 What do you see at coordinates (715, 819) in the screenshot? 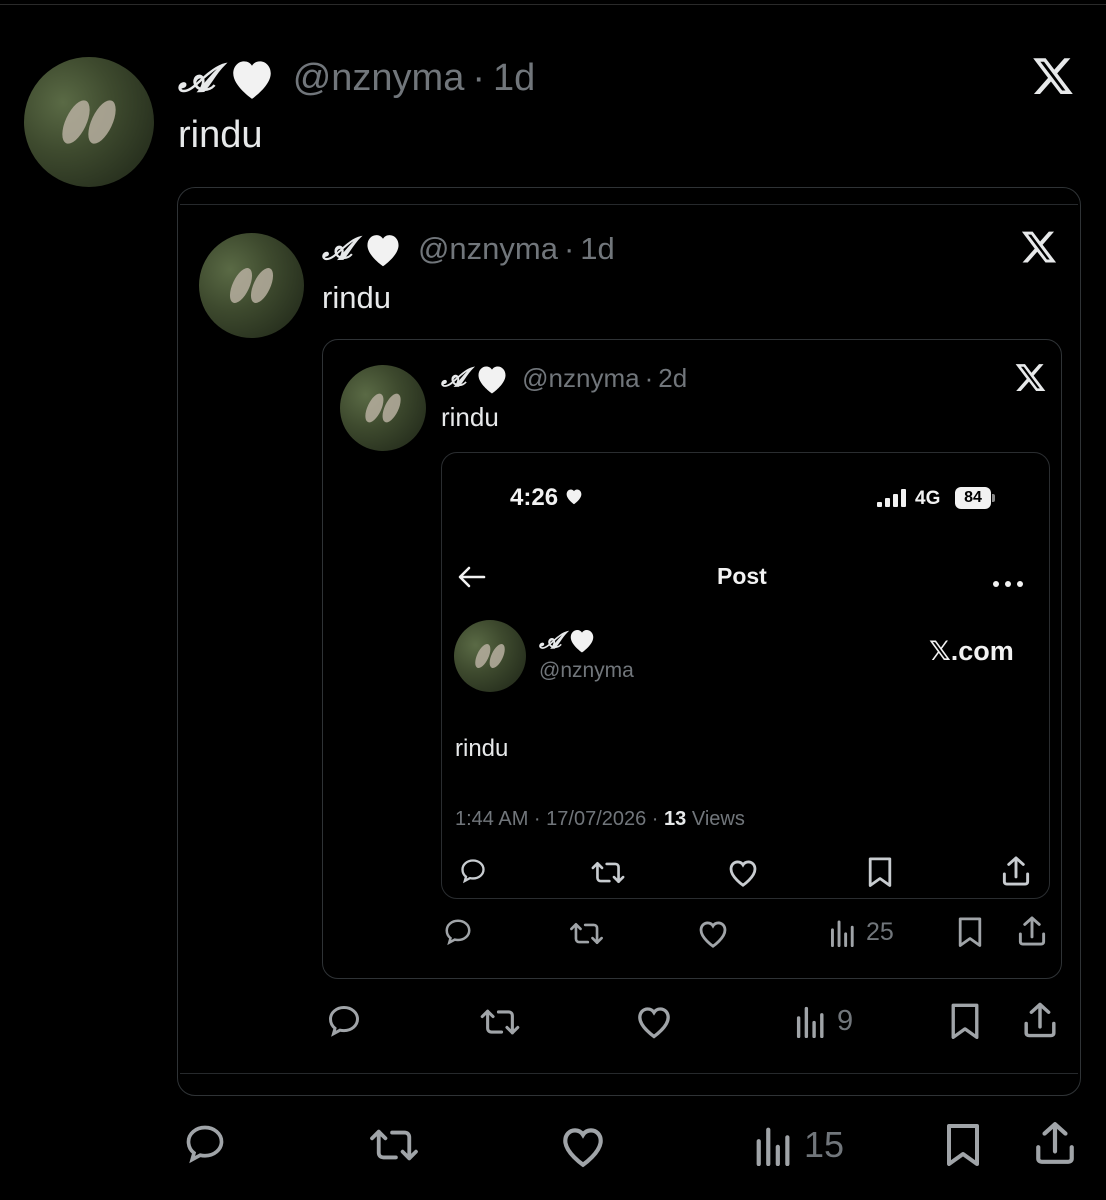
I see `post-views-label: Views` at bounding box center [715, 819].